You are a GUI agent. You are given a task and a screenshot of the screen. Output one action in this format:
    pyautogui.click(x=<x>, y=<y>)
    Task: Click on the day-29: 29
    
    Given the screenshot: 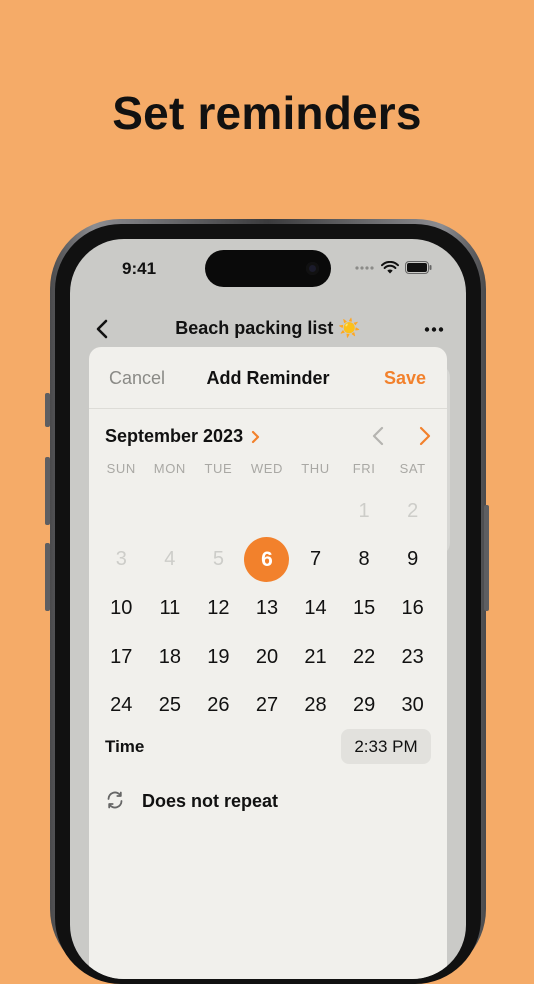 What is the action you would take?
    pyautogui.click(x=364, y=705)
    